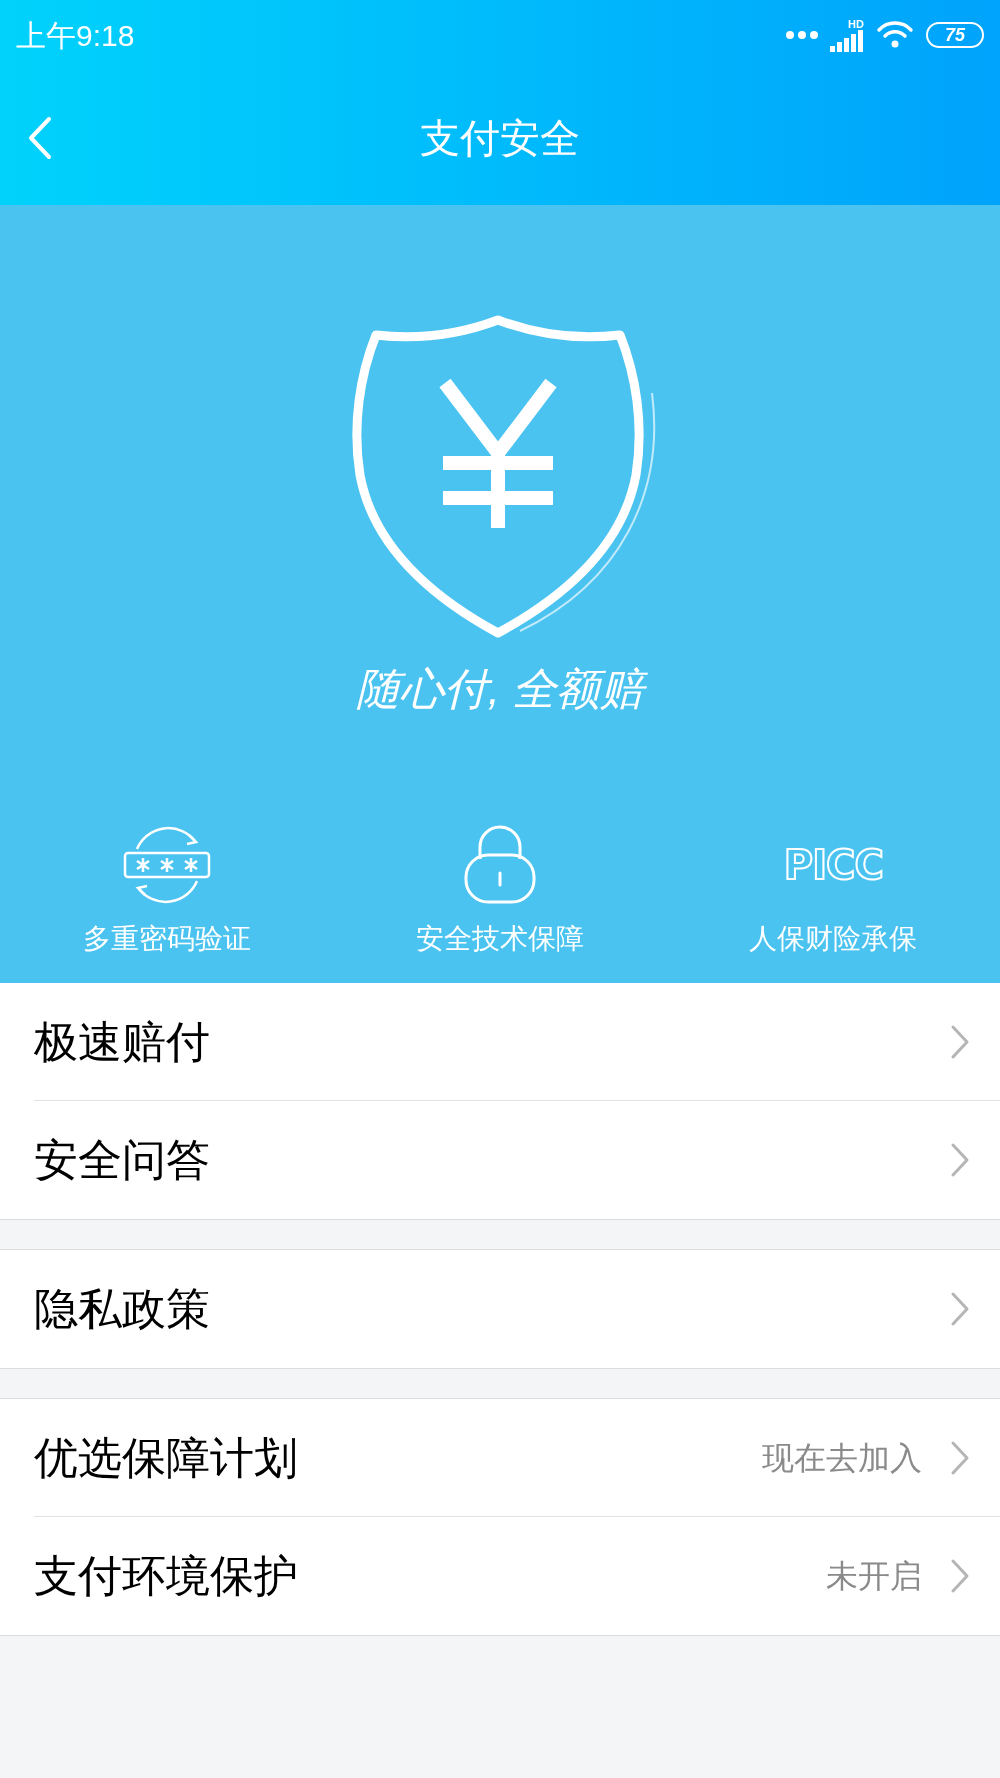  I want to click on padlock-icon, so click(500, 865).